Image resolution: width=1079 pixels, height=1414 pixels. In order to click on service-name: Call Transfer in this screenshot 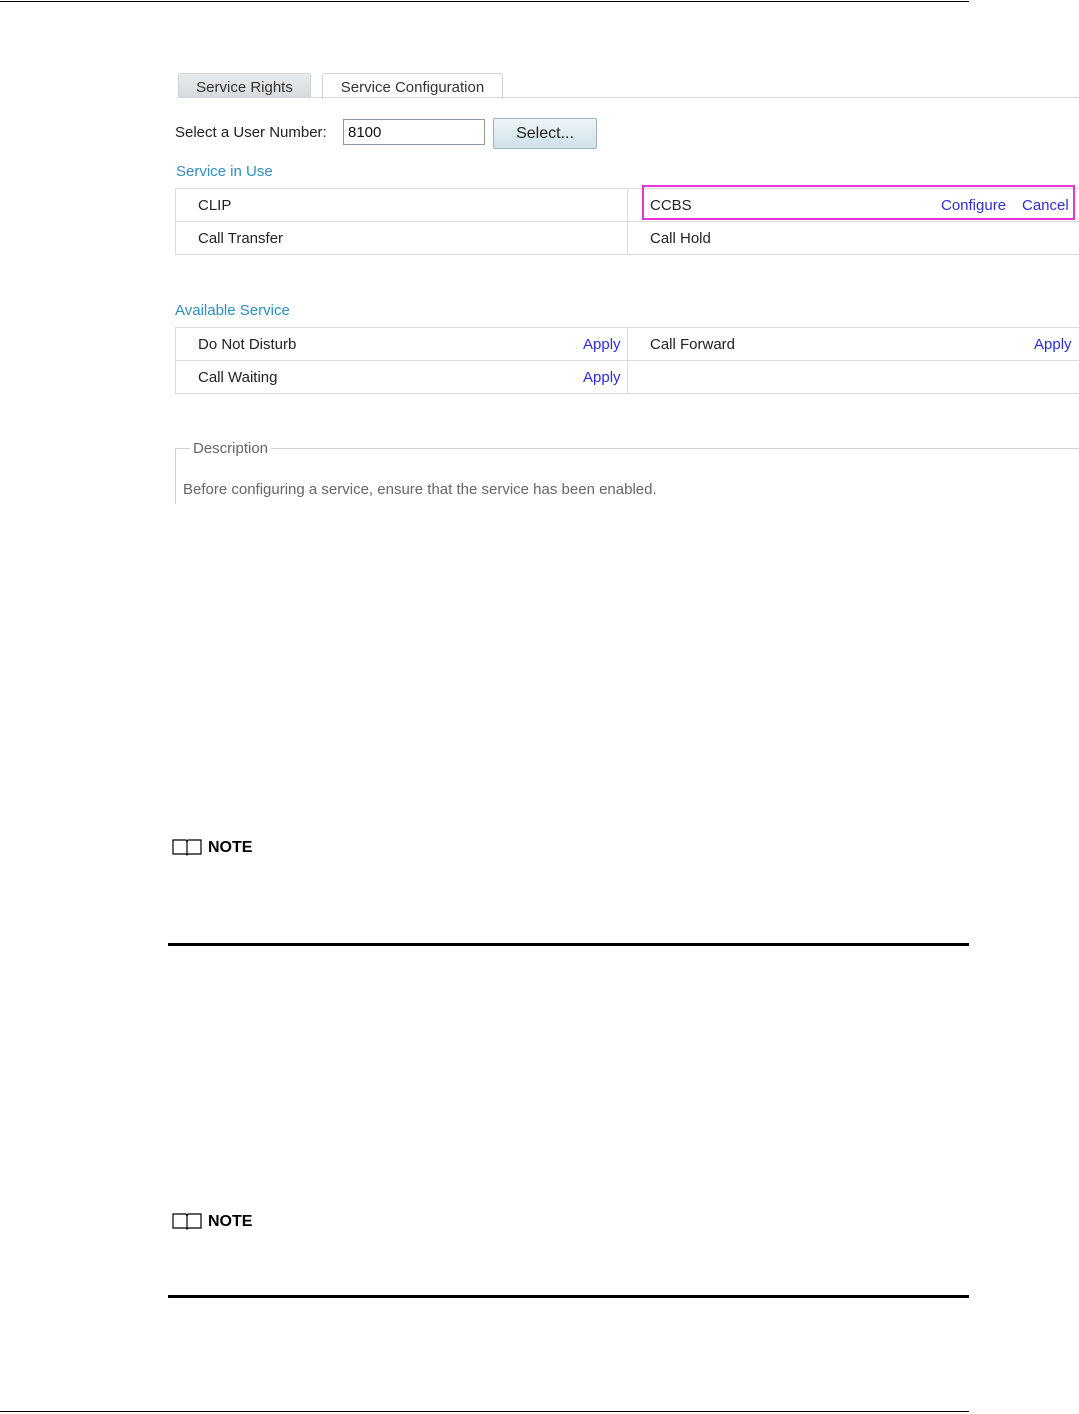, I will do `click(241, 238)`.